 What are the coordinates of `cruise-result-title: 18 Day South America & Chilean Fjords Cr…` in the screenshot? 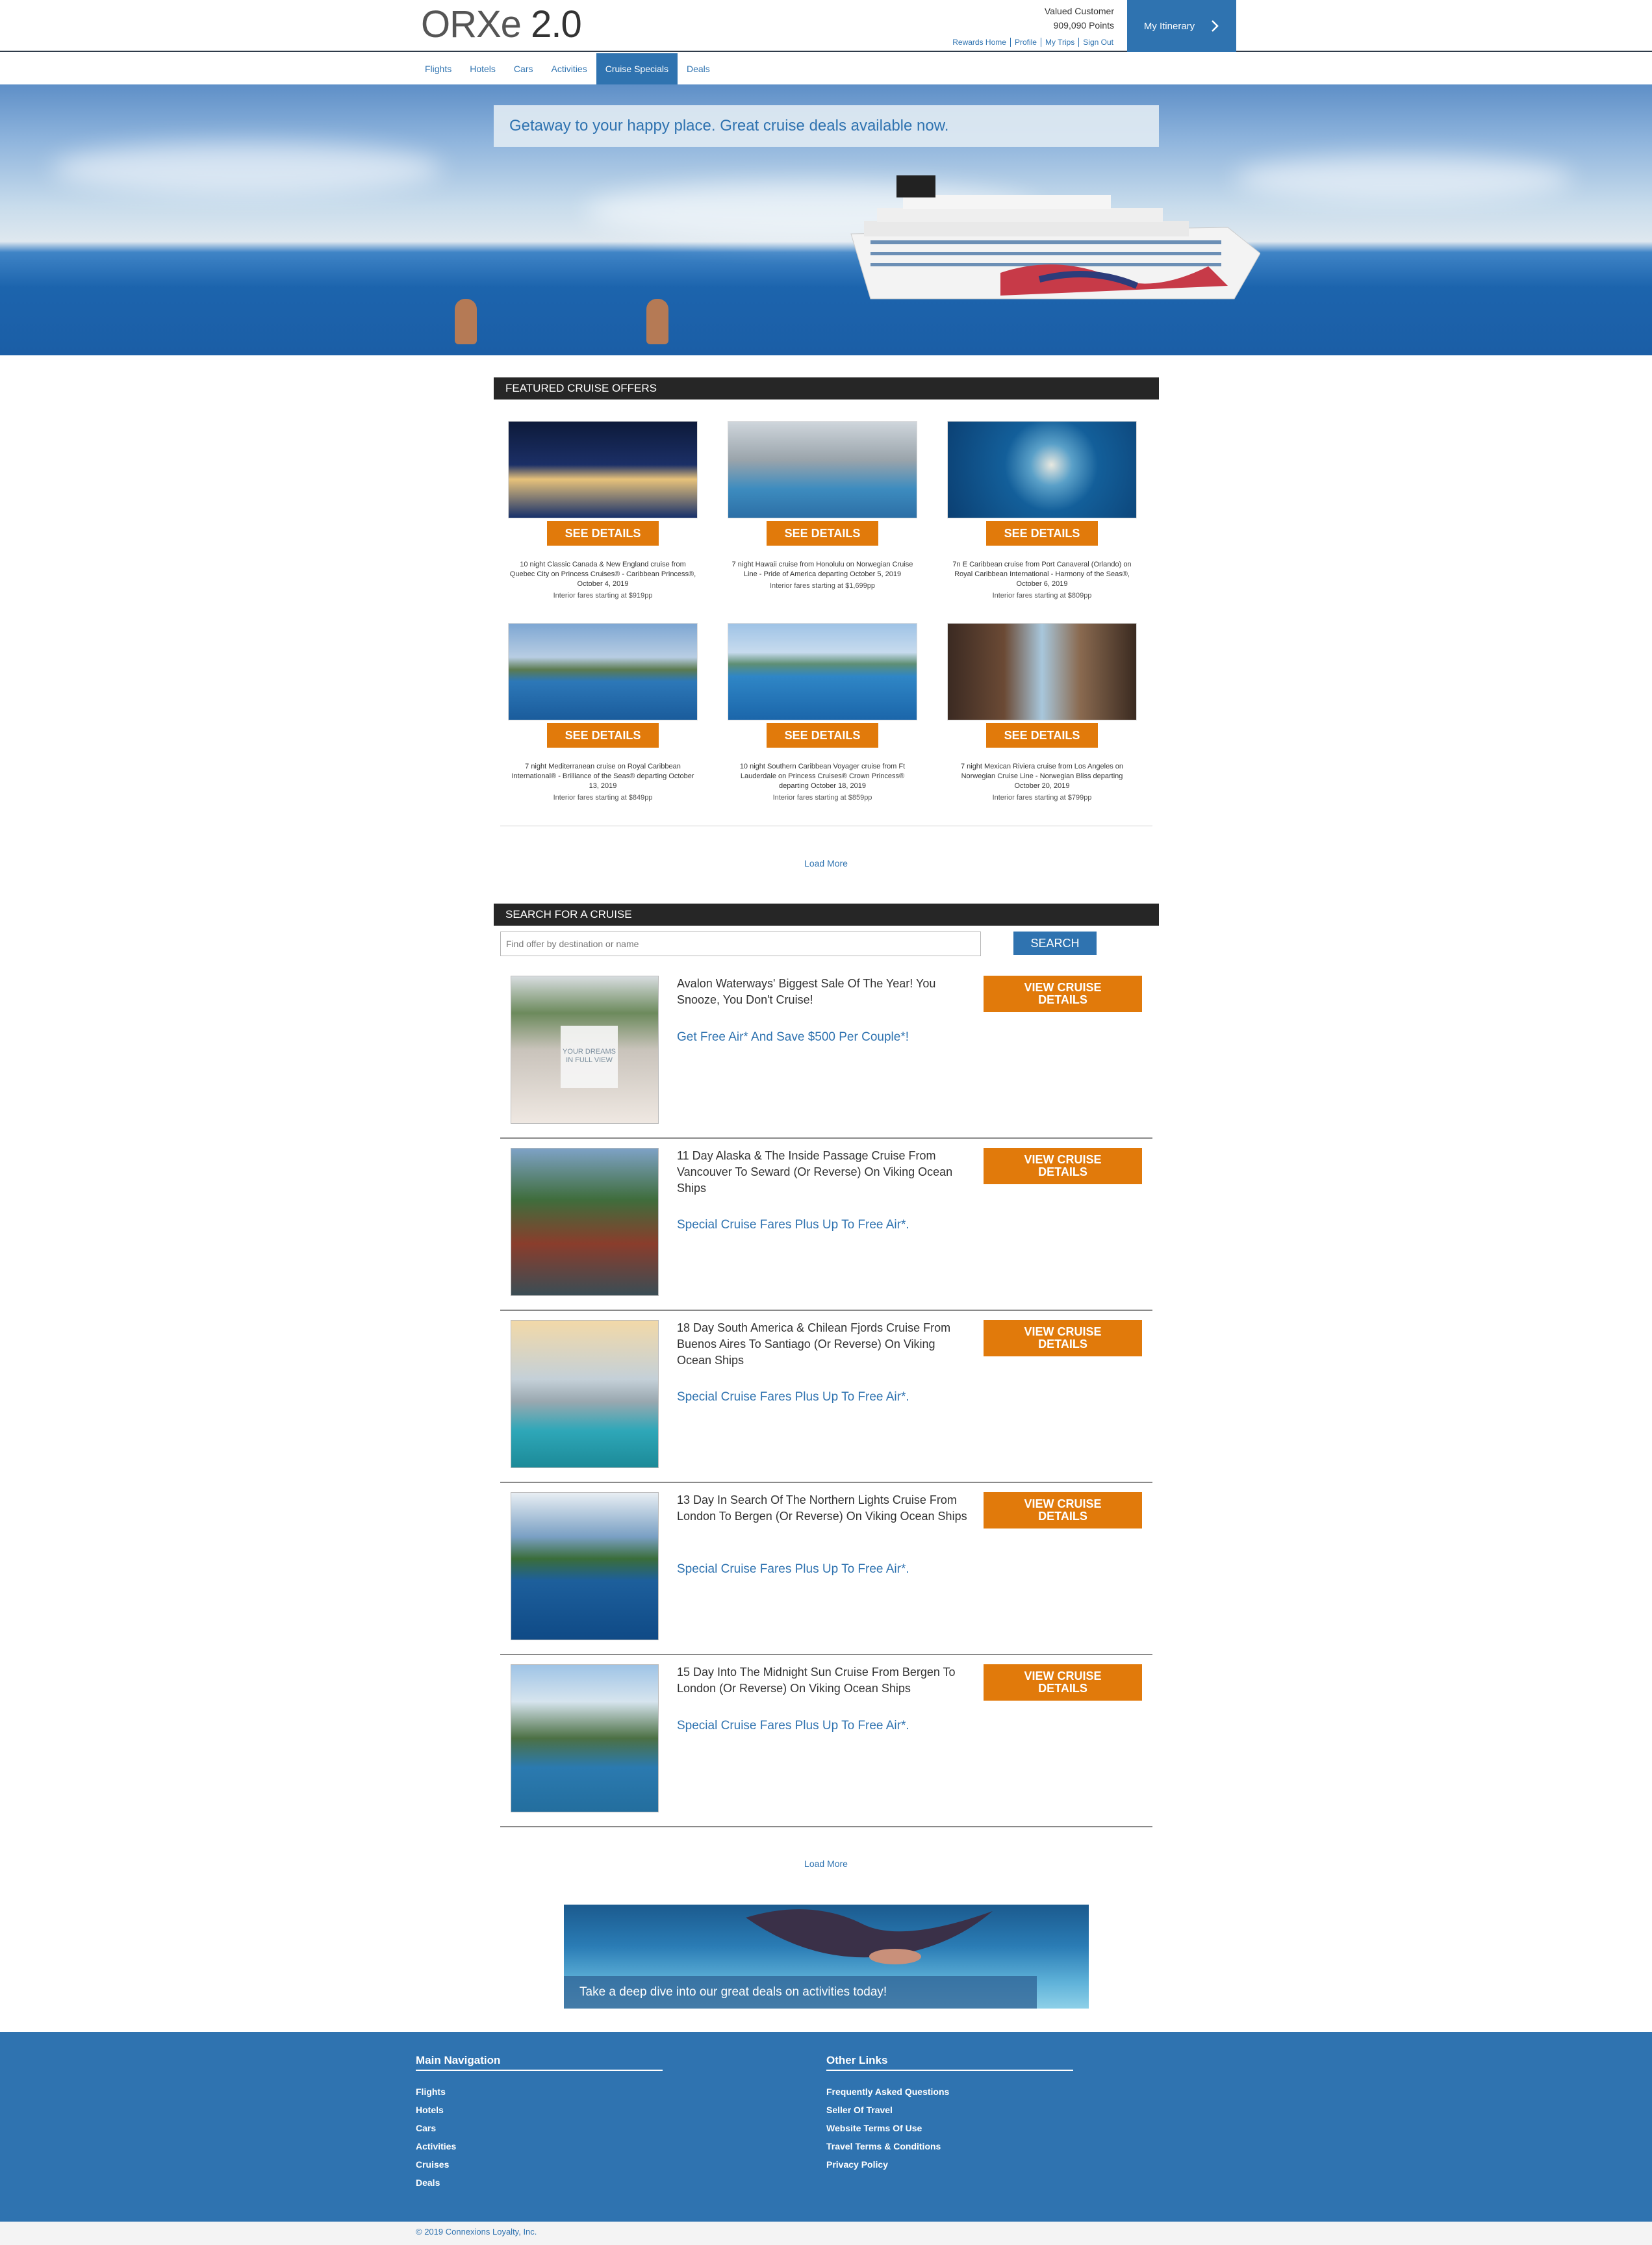 It's located at (814, 1344).